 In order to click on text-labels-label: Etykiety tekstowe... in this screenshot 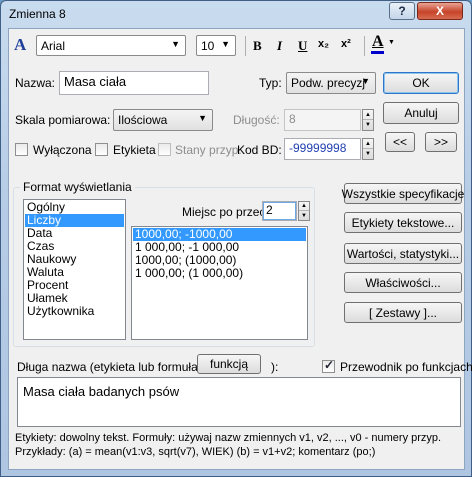, I will do `click(403, 222)`.